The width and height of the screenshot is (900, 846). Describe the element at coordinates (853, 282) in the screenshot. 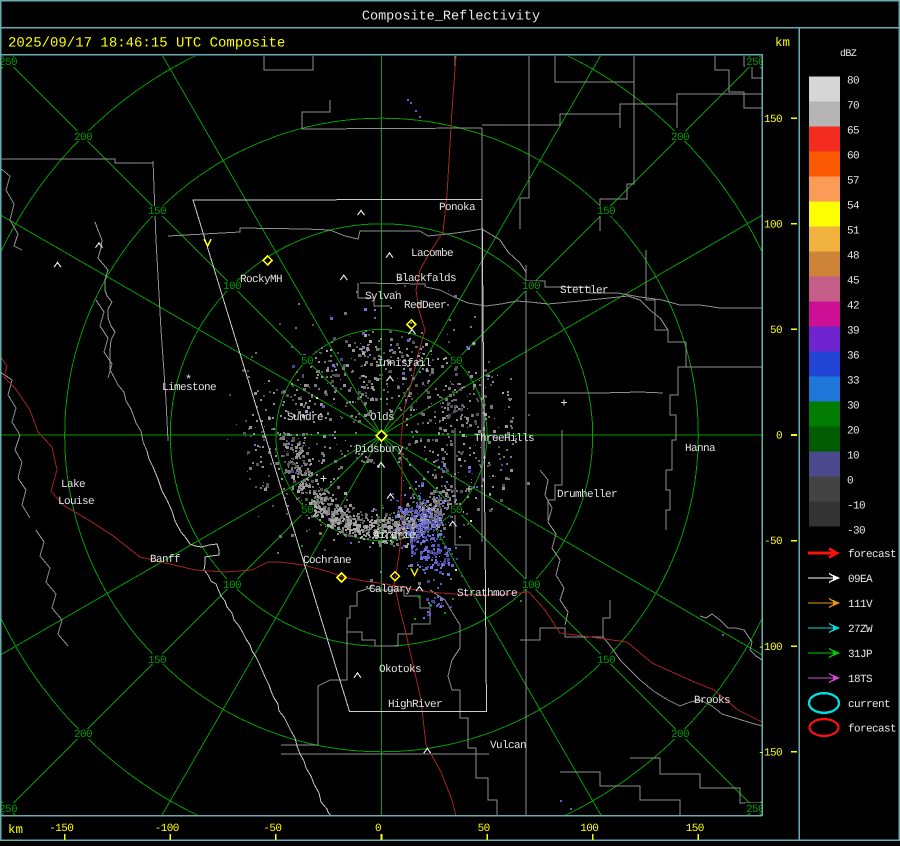

I see `svg-text: 45` at that location.